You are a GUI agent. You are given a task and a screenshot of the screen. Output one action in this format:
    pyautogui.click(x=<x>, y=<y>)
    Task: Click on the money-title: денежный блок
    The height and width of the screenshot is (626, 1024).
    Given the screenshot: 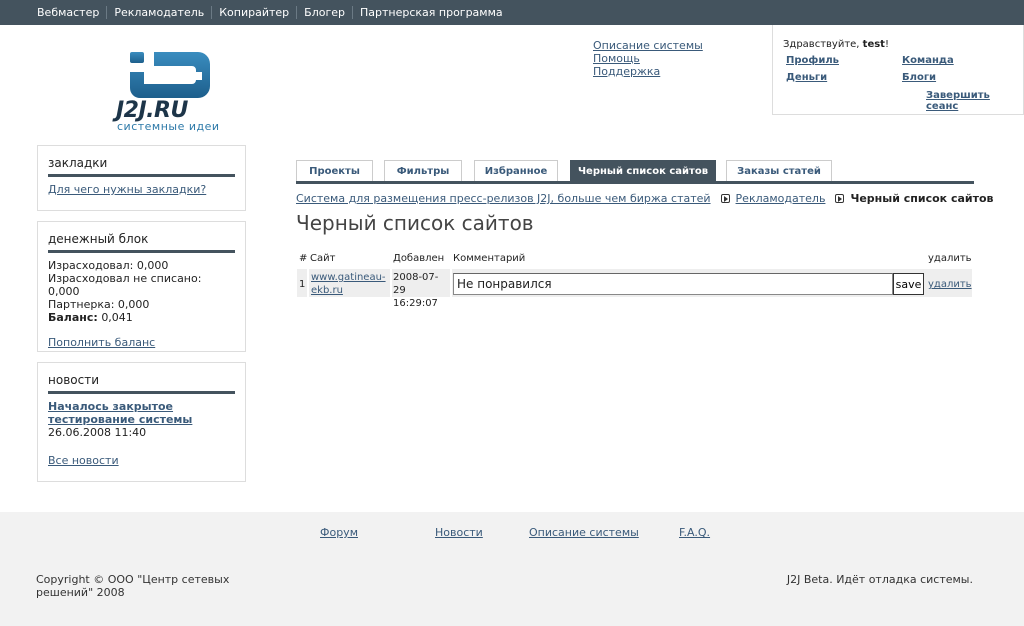 What is the action you would take?
    pyautogui.click(x=141, y=242)
    